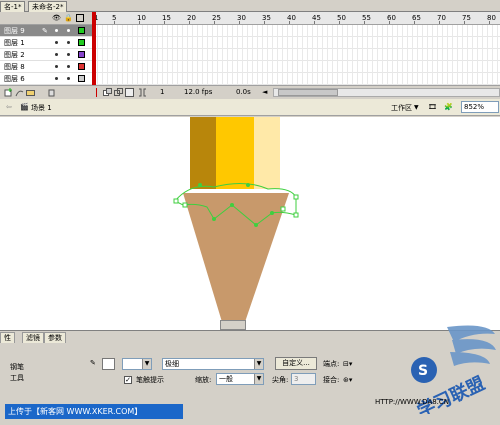 This screenshot has width=500, height=425. I want to click on scale-label: 缩放:, so click(203, 380).